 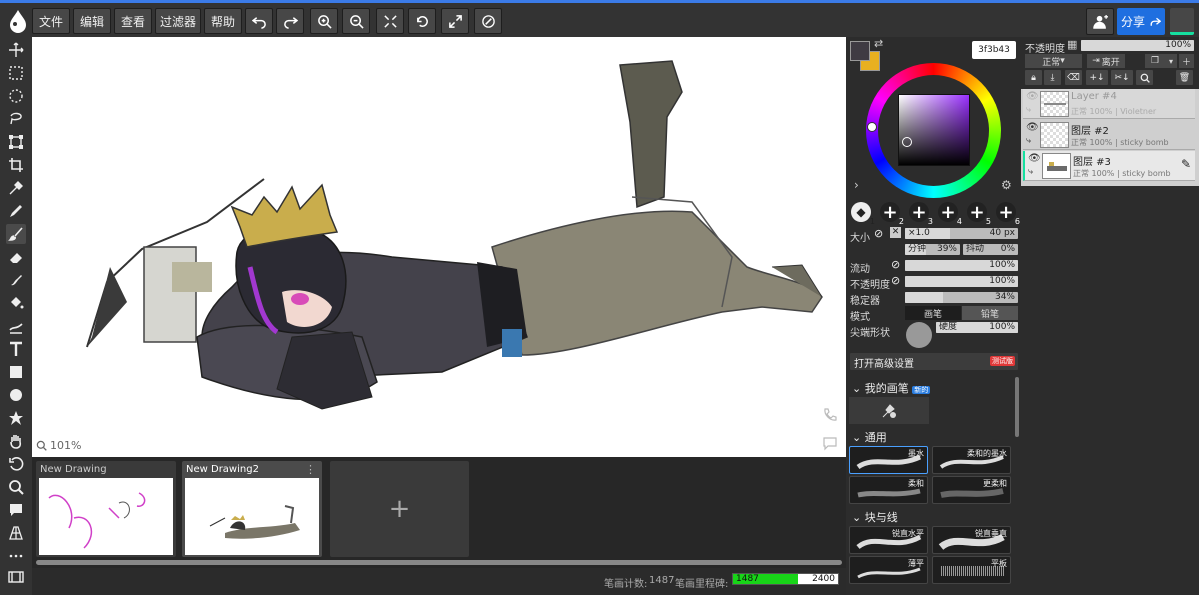 I want to click on brush-preset-4: +4, so click(x=950, y=214).